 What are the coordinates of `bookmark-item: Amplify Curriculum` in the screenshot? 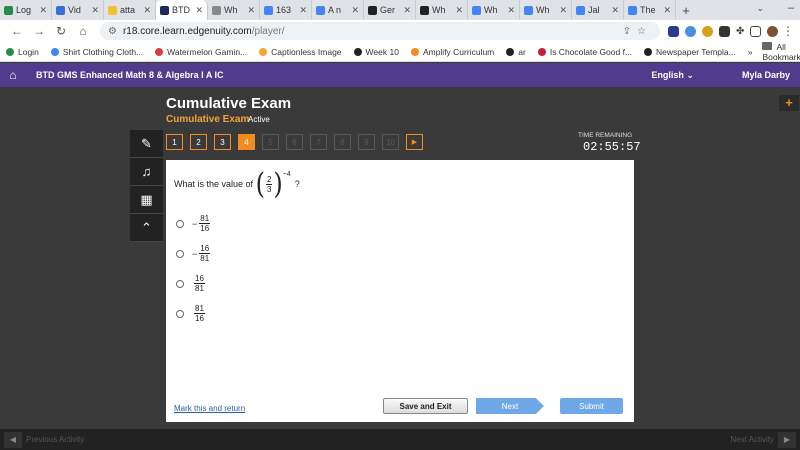 It's located at (452, 52).